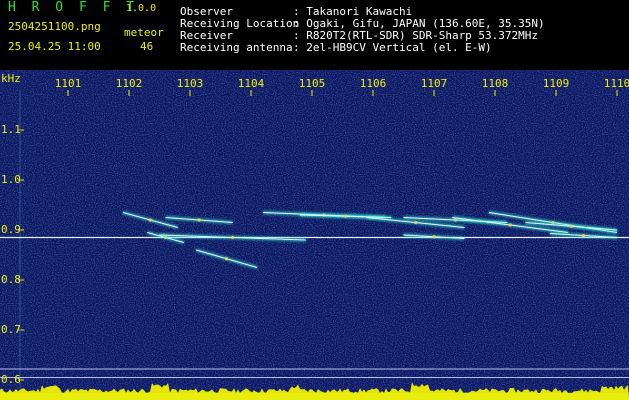  What do you see at coordinates (251, 83) in the screenshot?
I see `x-tick-label: 1104` at bounding box center [251, 83].